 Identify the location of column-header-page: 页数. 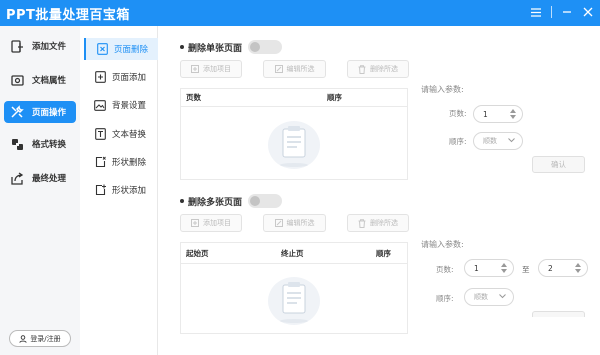
(193, 97).